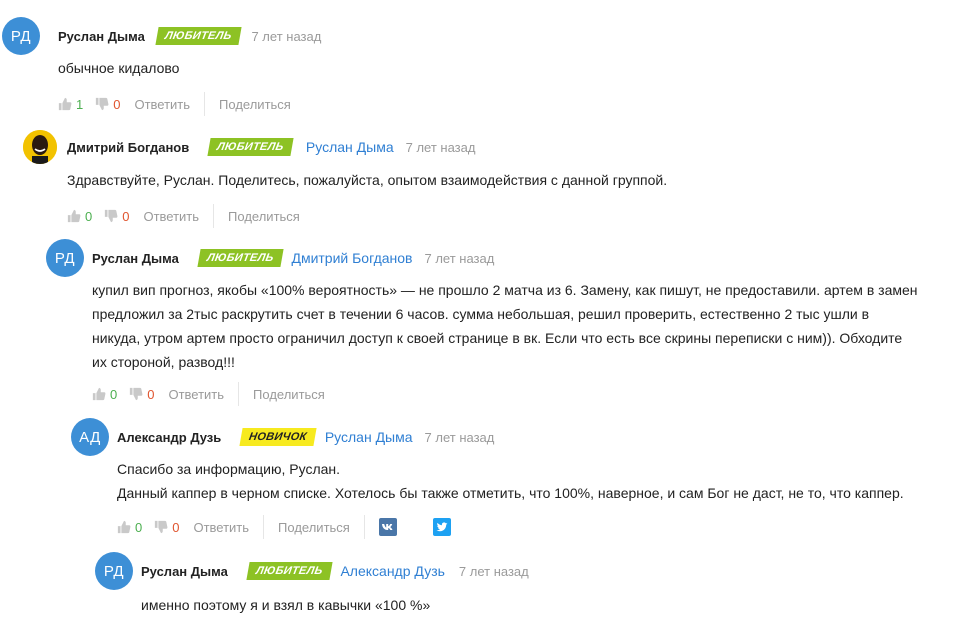 This screenshot has height=623, width=974. I want to click on like-button: 1, so click(70, 104).